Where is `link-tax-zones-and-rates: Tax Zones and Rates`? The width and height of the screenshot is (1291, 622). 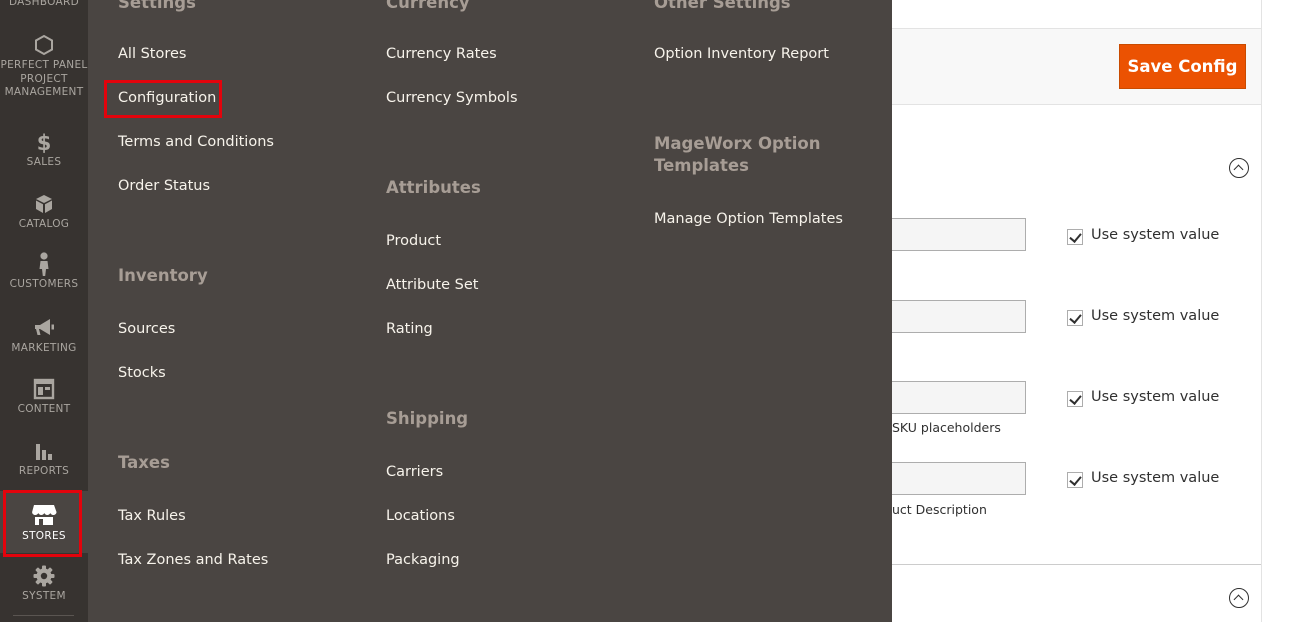
link-tax-zones-and-rates: Tax Zones and Rates is located at coordinates (193, 560).